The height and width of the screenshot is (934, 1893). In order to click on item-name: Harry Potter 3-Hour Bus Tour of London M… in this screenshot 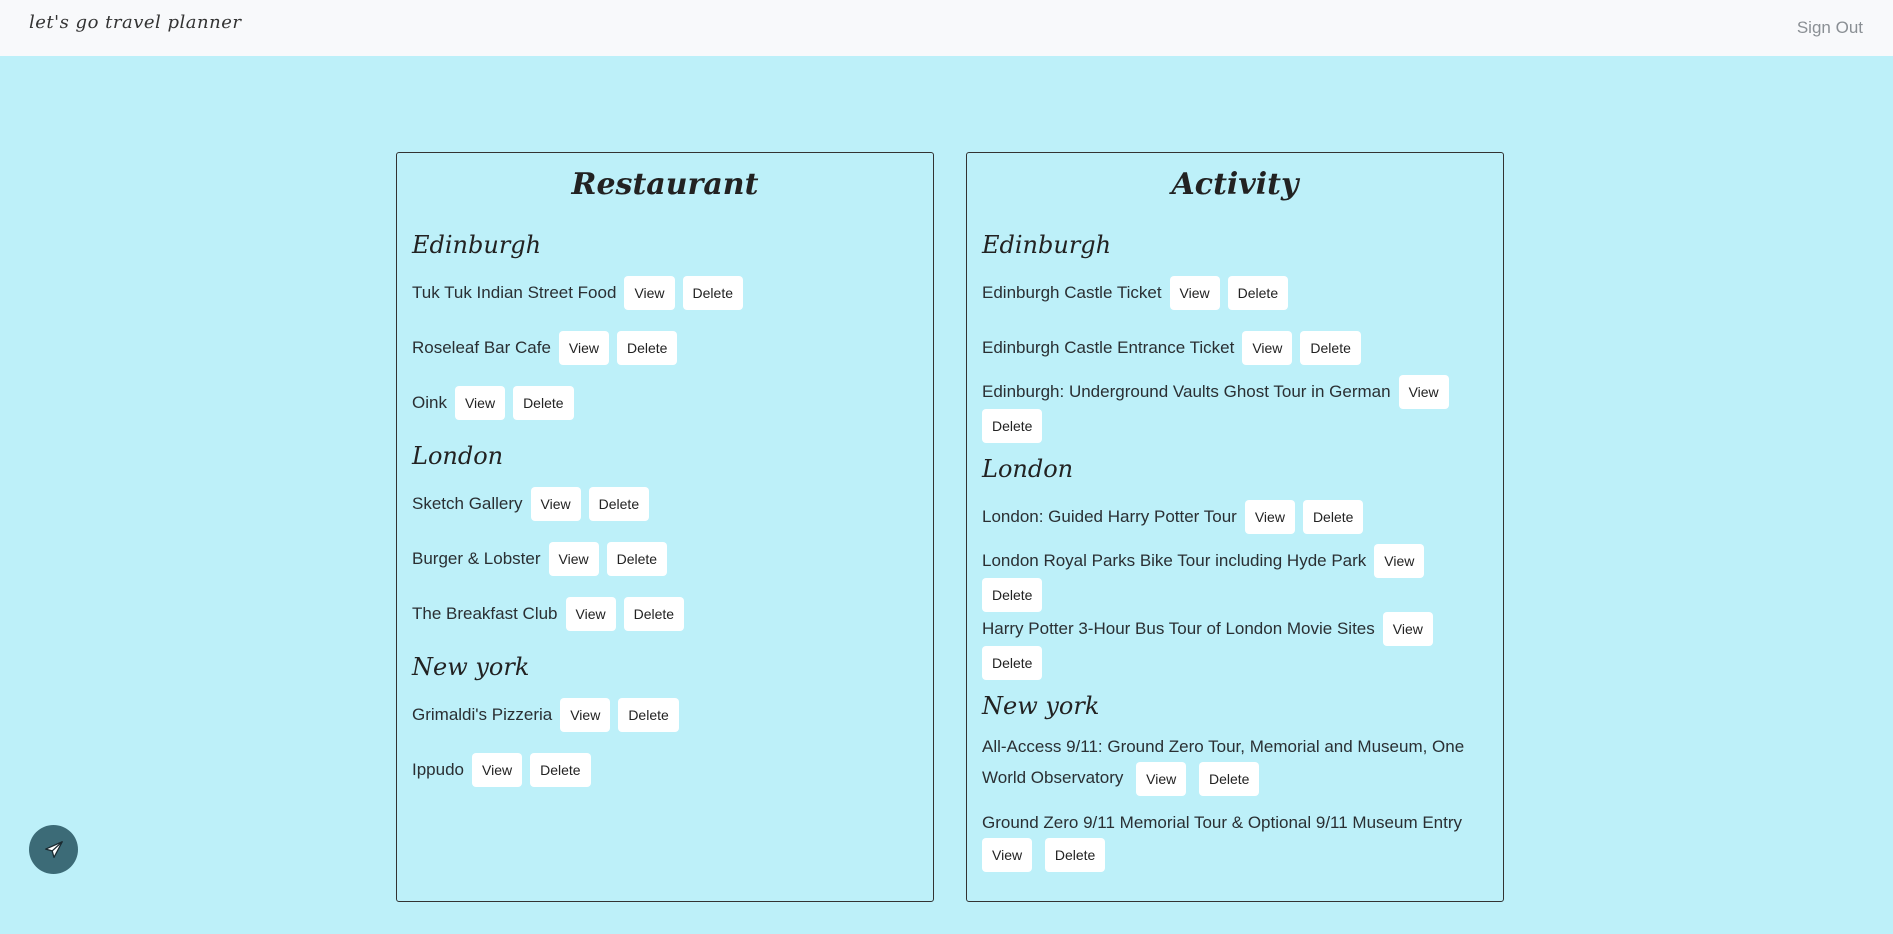, I will do `click(1178, 628)`.